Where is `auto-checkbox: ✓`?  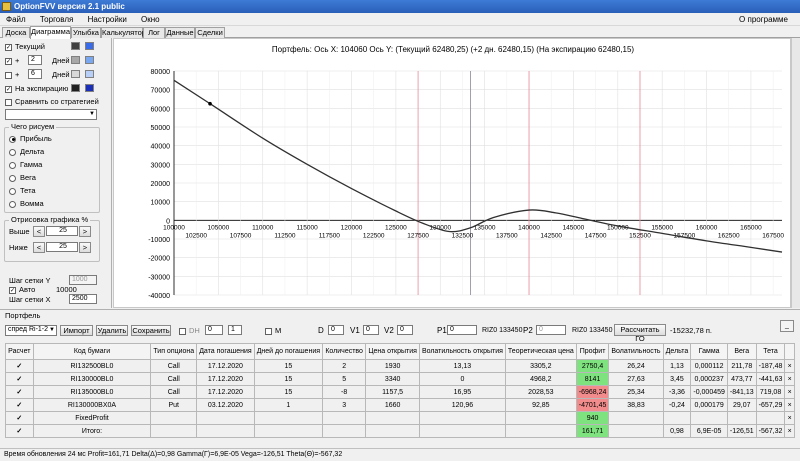 auto-checkbox: ✓ is located at coordinates (12, 290).